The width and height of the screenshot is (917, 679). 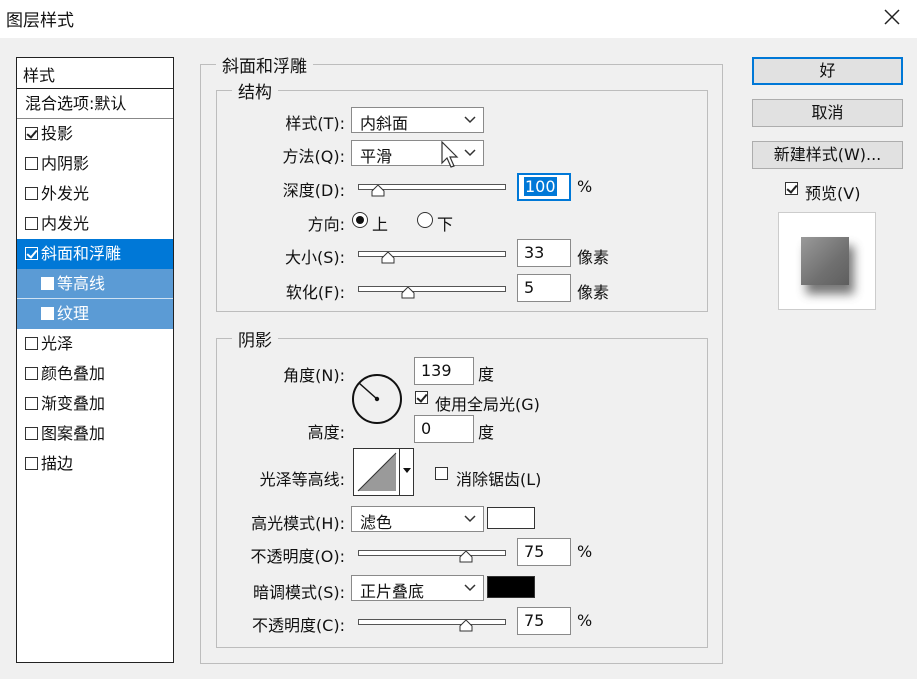 What do you see at coordinates (499, 479) in the screenshot?
I see `anti-aliased-label: 消除锯齿(L)` at bounding box center [499, 479].